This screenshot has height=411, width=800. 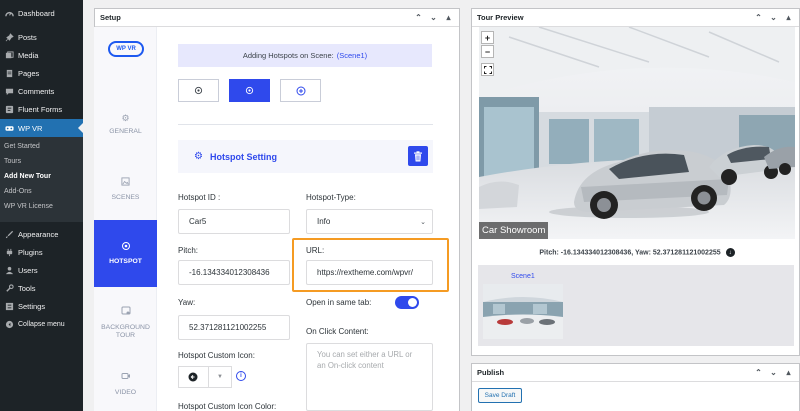 I want to click on banner-text: Adding Hotspots on Scene:, so click(x=288, y=55).